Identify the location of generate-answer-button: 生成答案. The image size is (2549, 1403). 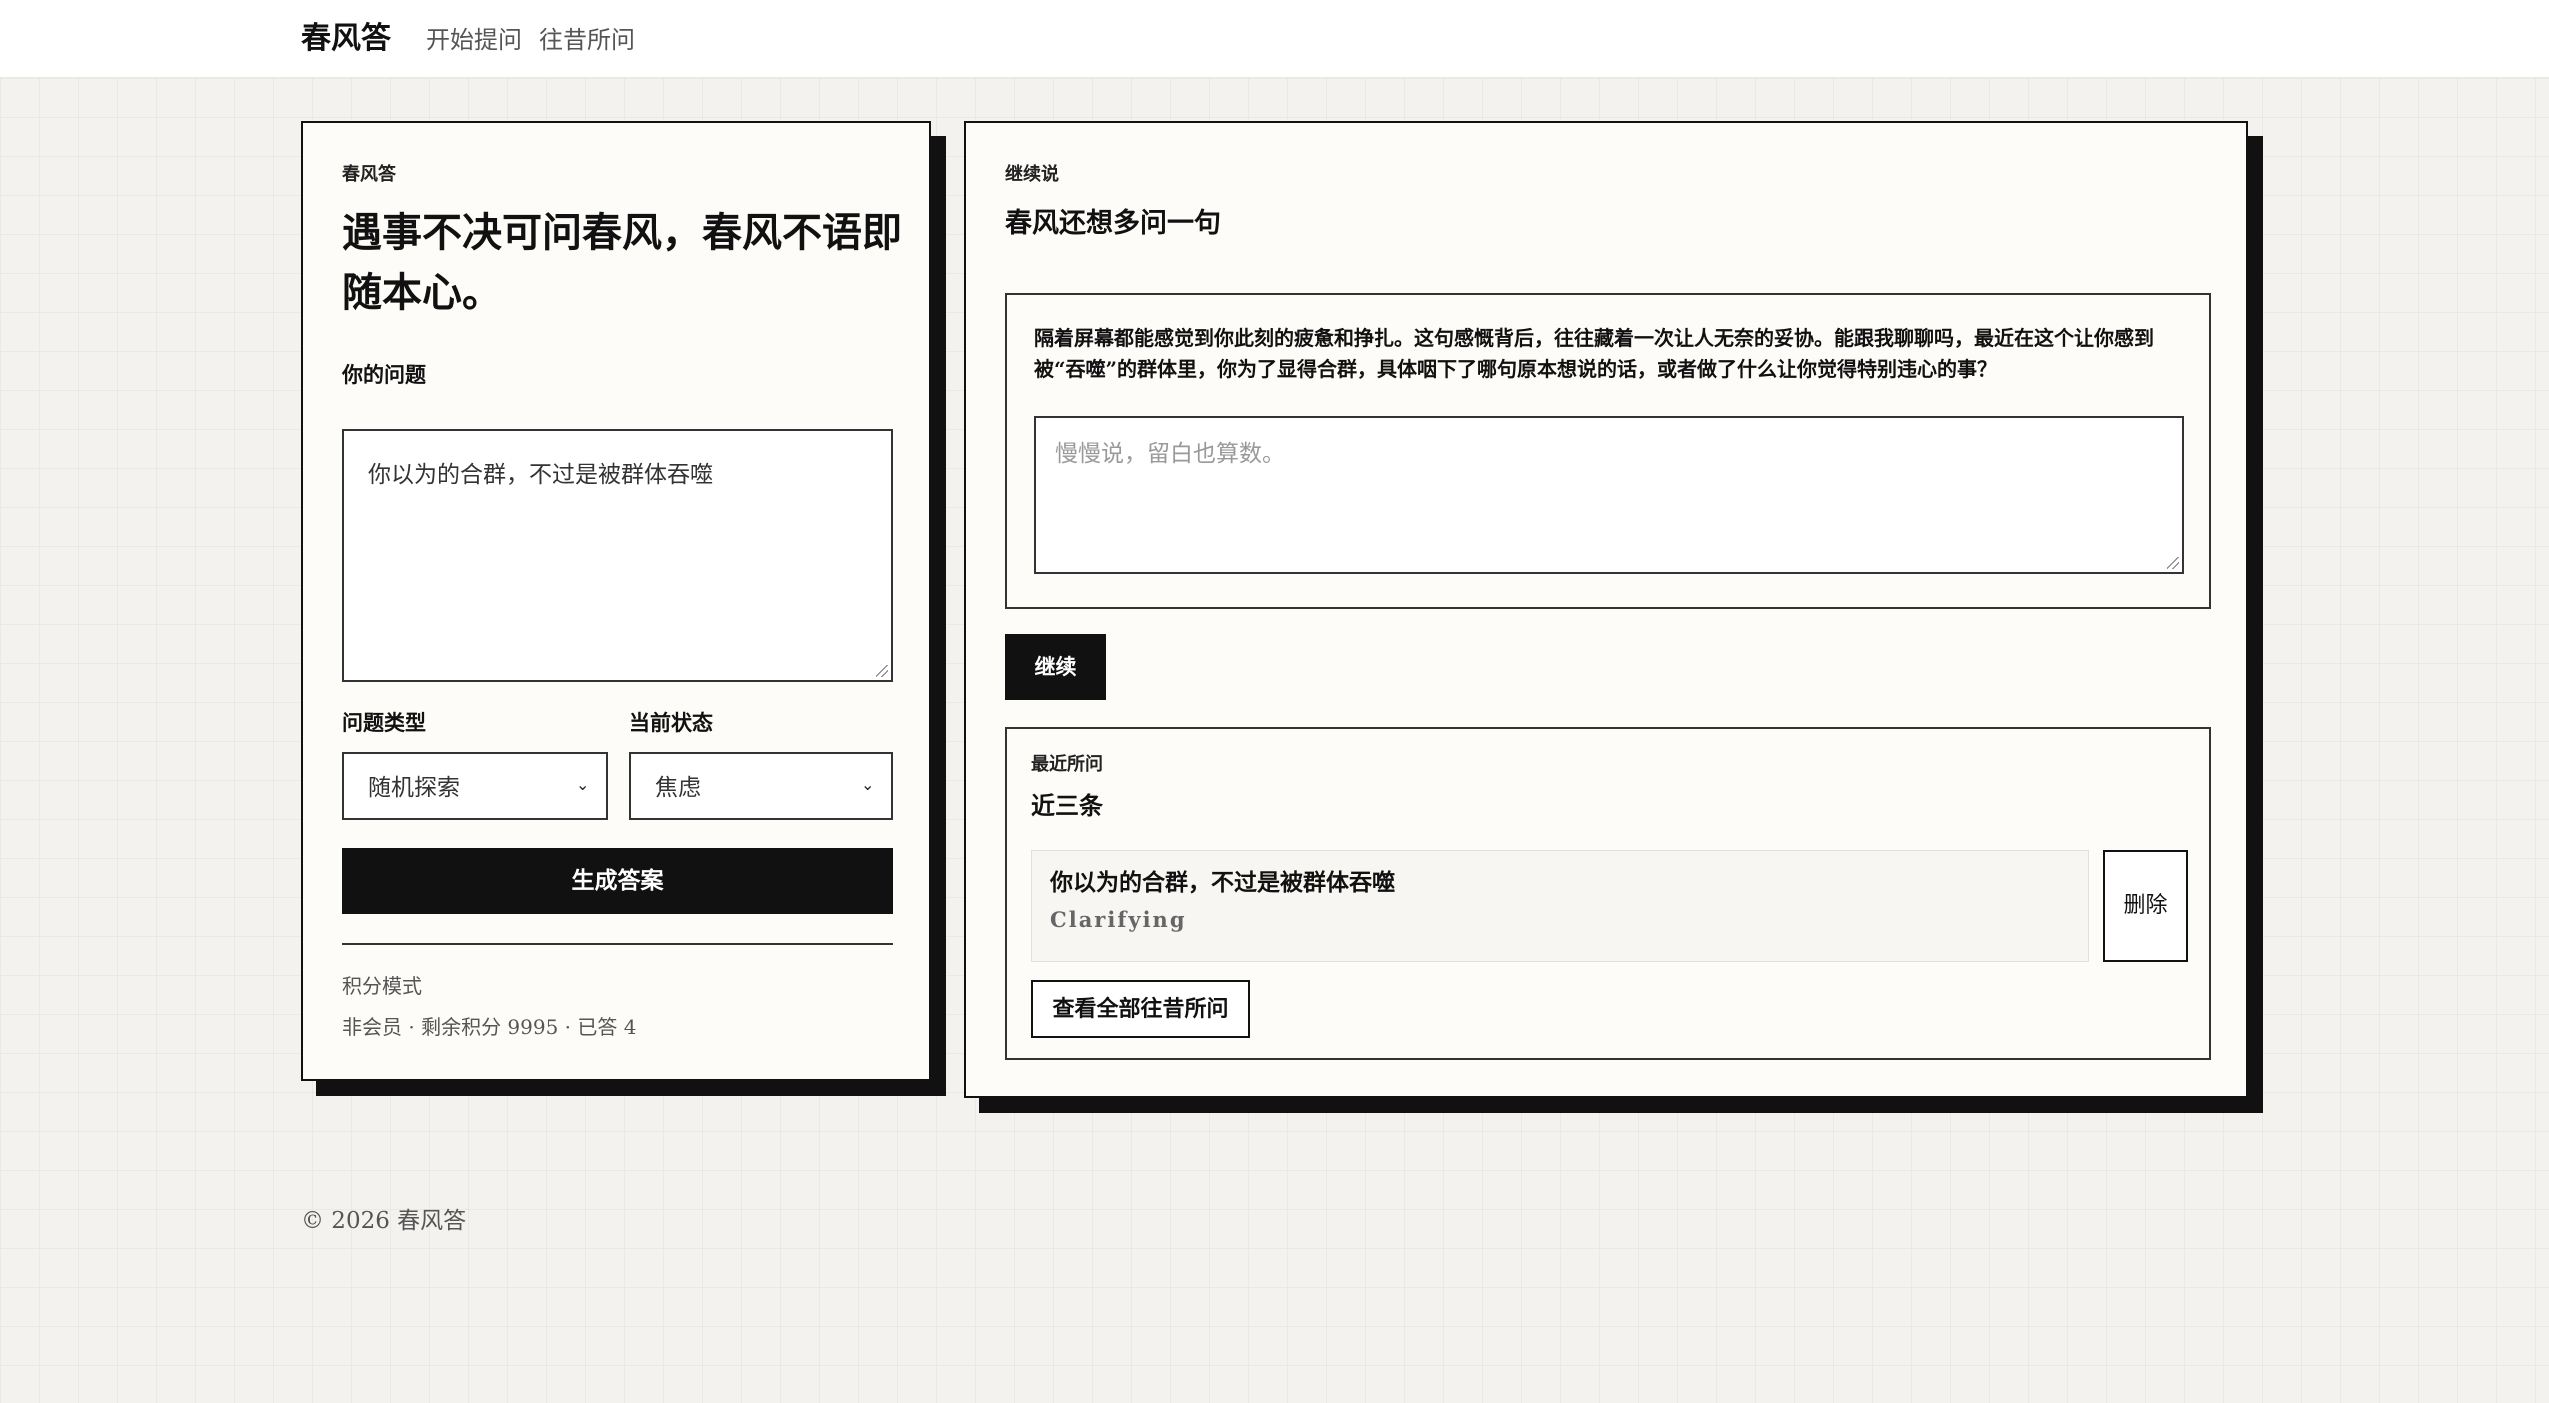
(617, 881).